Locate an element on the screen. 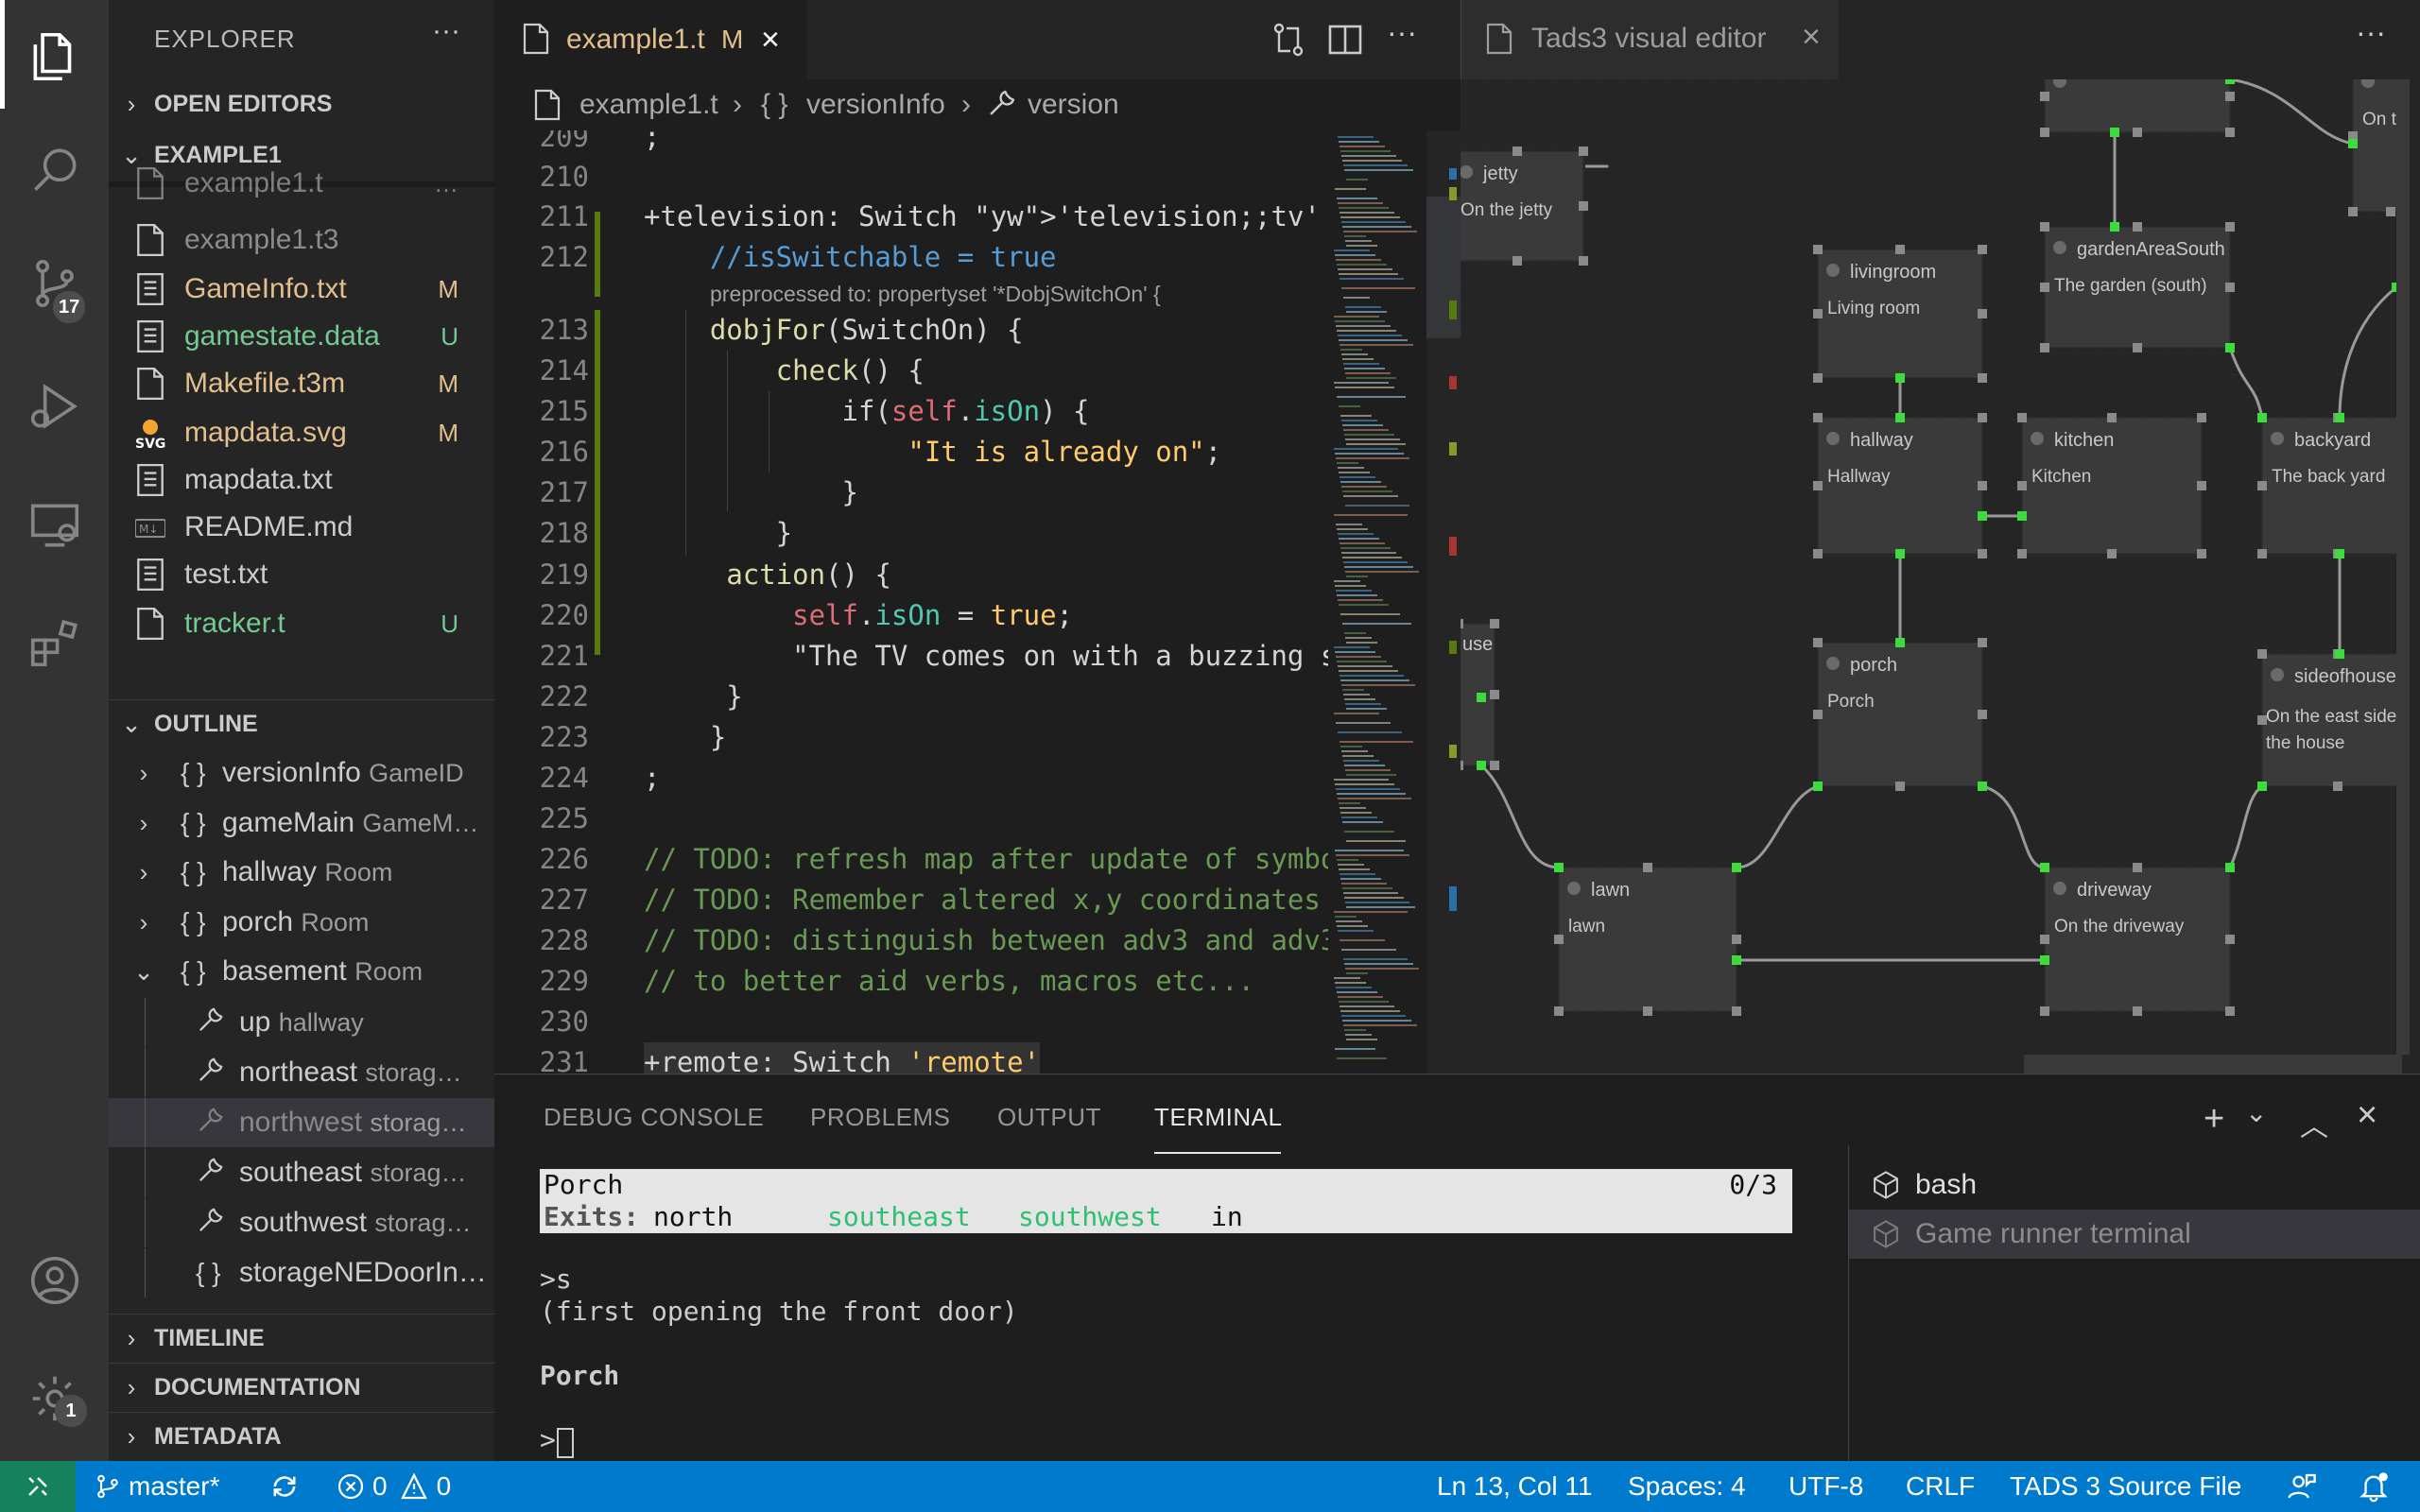  file-item: M↓ README.md is located at coordinates (302, 527).